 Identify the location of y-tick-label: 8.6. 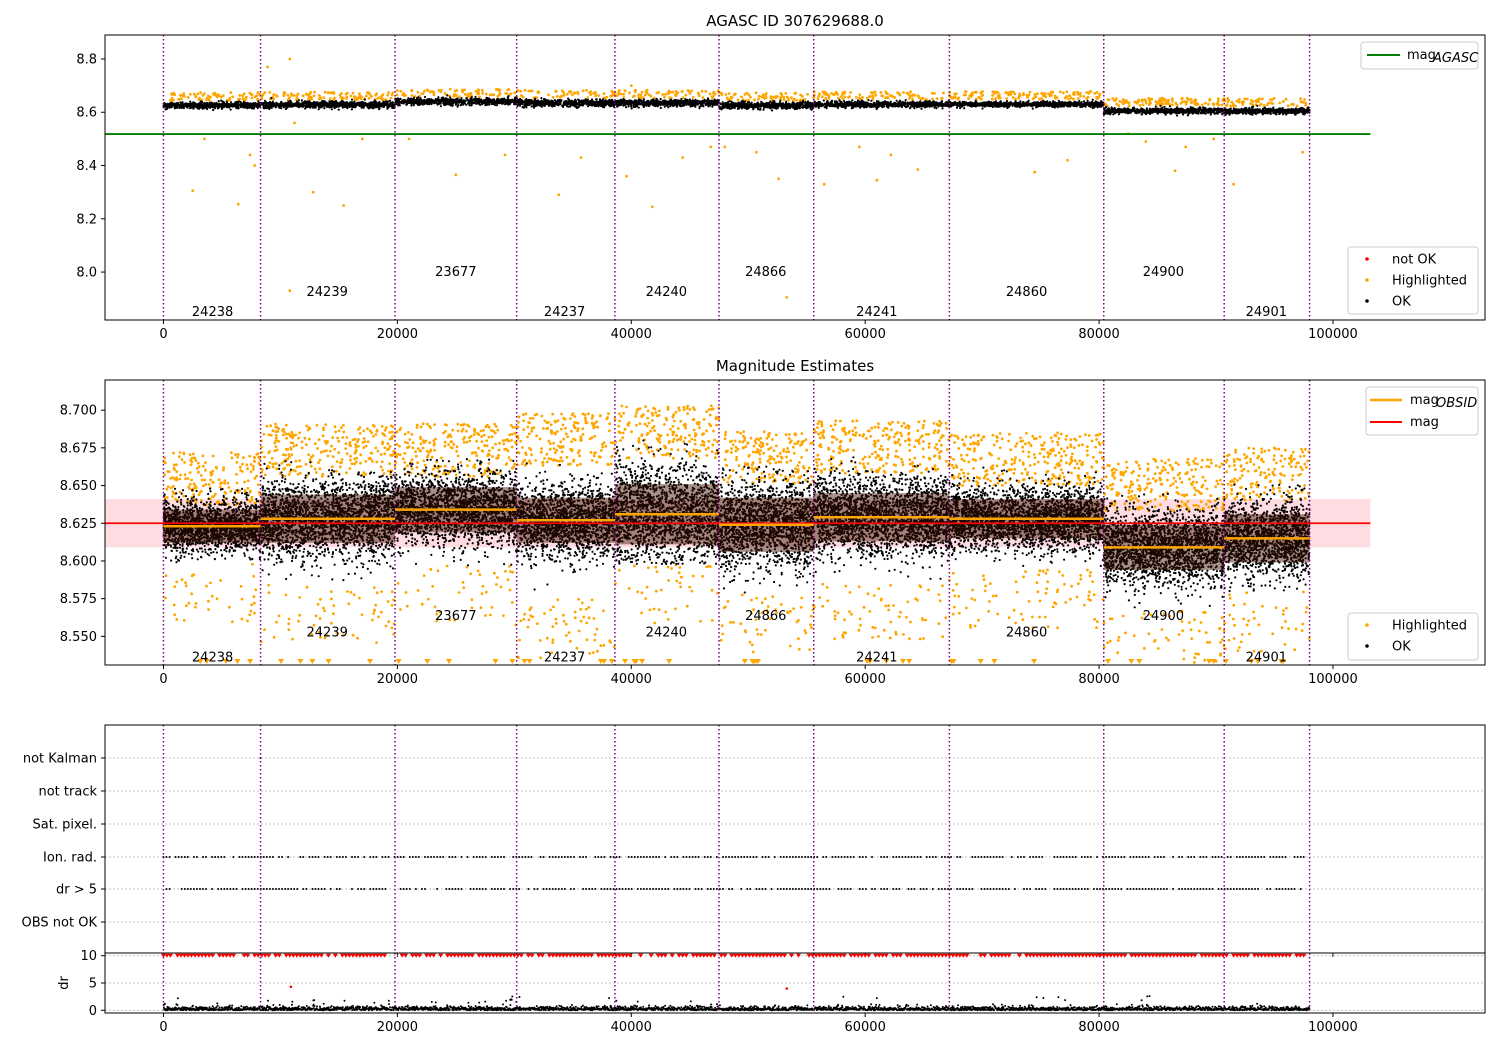
(86, 113).